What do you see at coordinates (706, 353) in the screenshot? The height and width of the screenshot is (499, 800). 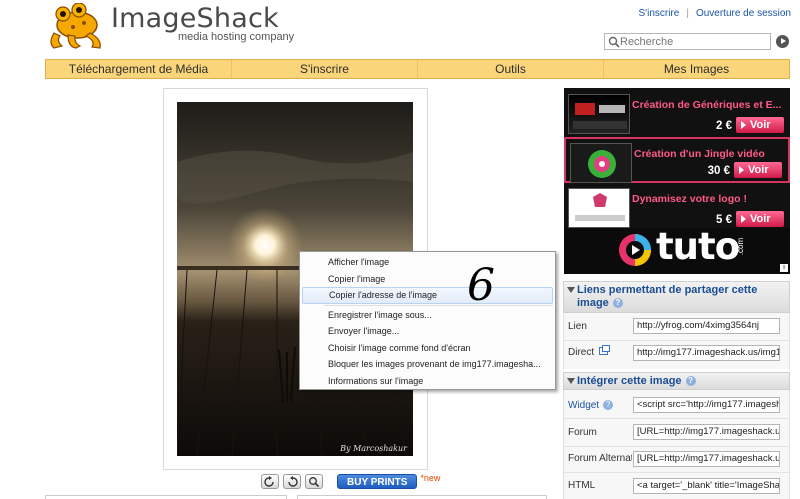 I see `direct-url-field: http://img177.imageshack.us/img1` at bounding box center [706, 353].